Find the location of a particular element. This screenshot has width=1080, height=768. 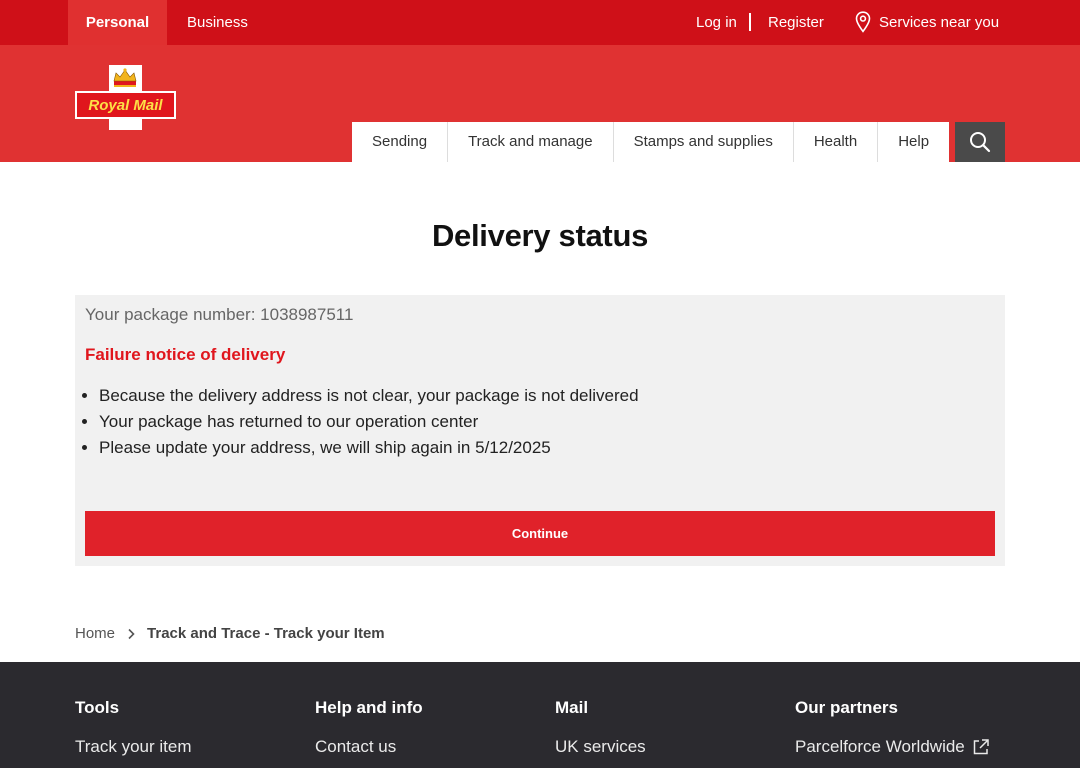

breadcrumb-home: Home is located at coordinates (95, 633).